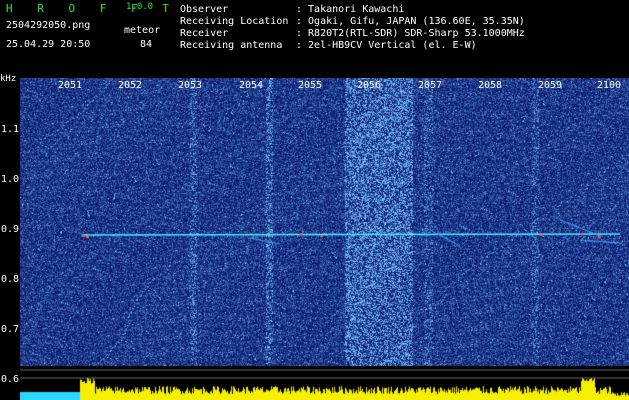 Image resolution: width=629 pixels, height=400 pixels. Describe the element at coordinates (386, 45) in the screenshot. I see `antenna-value: : 2el-HB9CV Vertical (el. E-W)` at that location.